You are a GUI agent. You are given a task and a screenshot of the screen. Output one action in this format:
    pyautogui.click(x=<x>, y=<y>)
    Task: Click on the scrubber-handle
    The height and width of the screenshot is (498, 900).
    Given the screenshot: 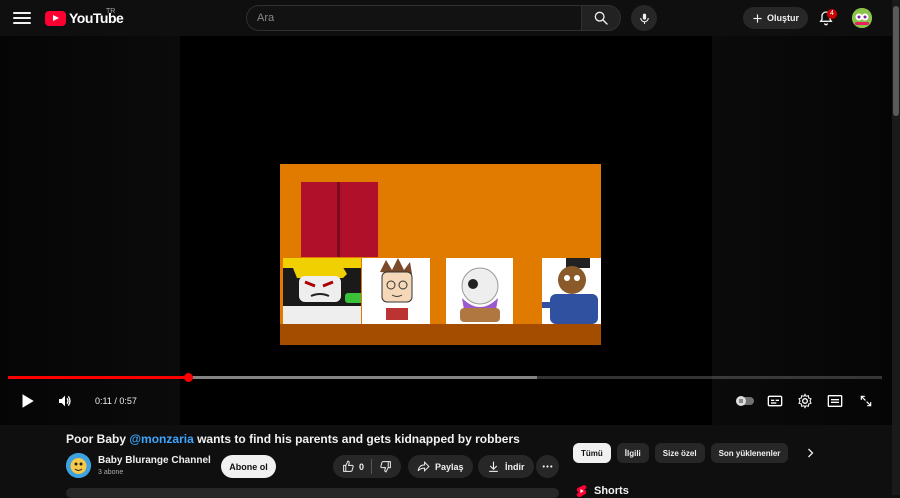 What is the action you would take?
    pyautogui.click(x=189, y=377)
    